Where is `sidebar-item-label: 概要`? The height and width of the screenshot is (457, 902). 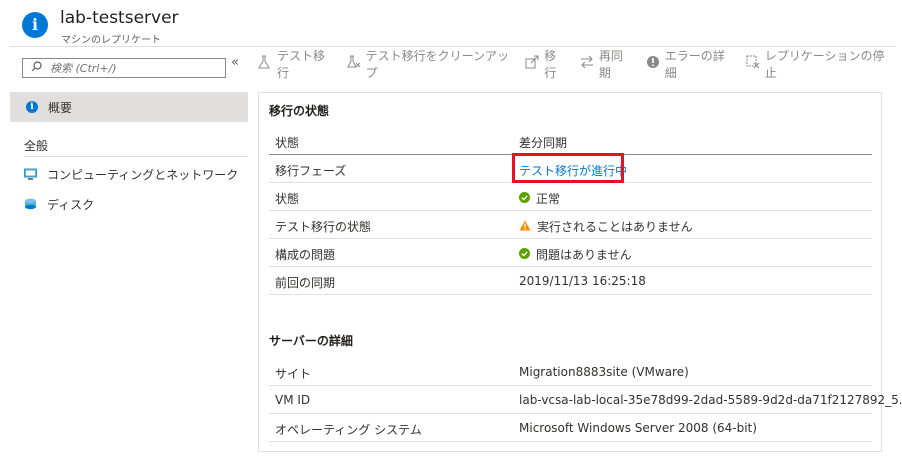 sidebar-item-label: 概要 is located at coordinates (60, 107).